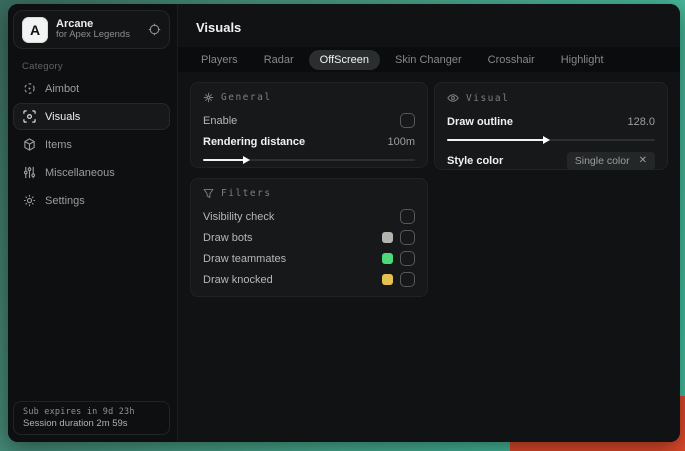 This screenshot has height=451, width=685. What do you see at coordinates (208, 97) in the screenshot?
I see `sparkle-icon` at bounding box center [208, 97].